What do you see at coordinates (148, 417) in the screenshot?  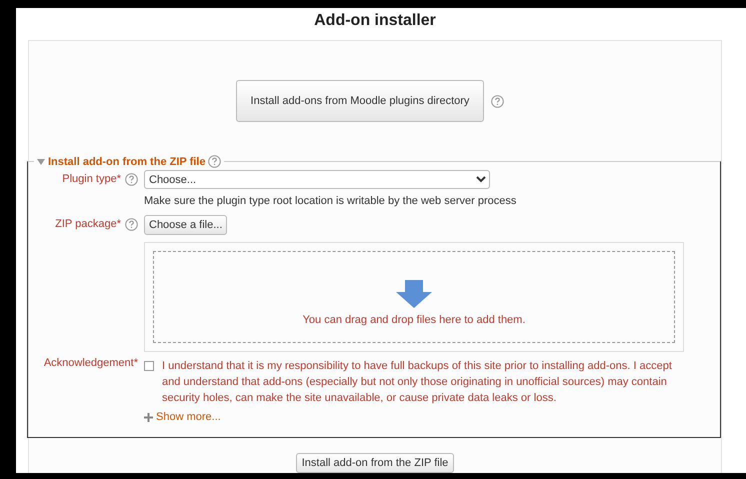 I see `plus-icon` at bounding box center [148, 417].